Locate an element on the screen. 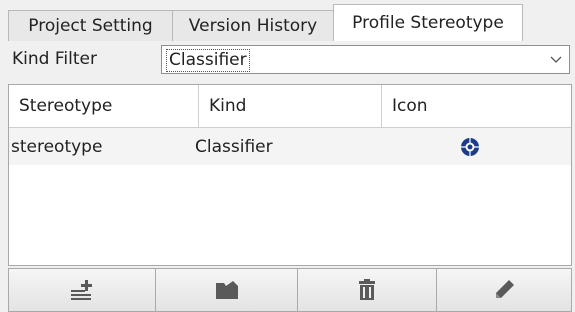  trash-icon is located at coordinates (367, 289).